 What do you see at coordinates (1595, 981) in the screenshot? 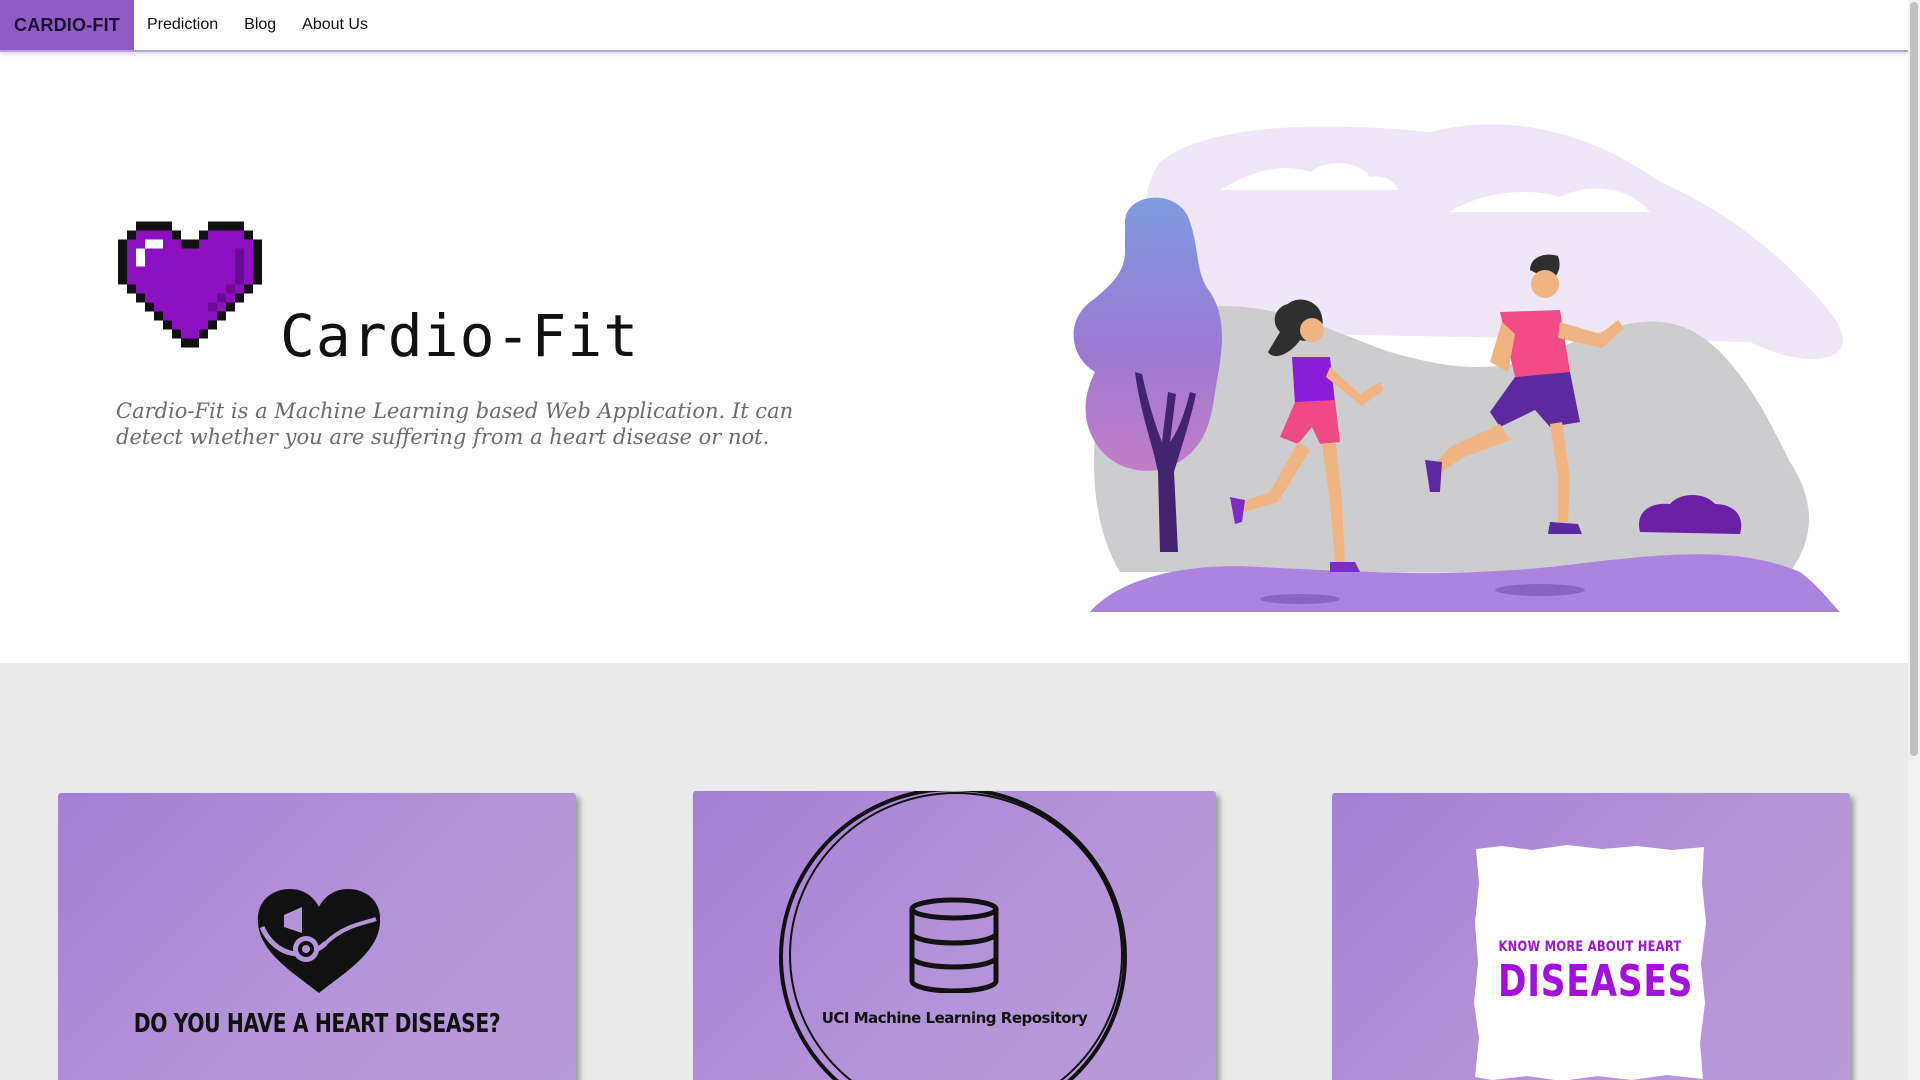
I see `diseases-label: DISEASES` at bounding box center [1595, 981].